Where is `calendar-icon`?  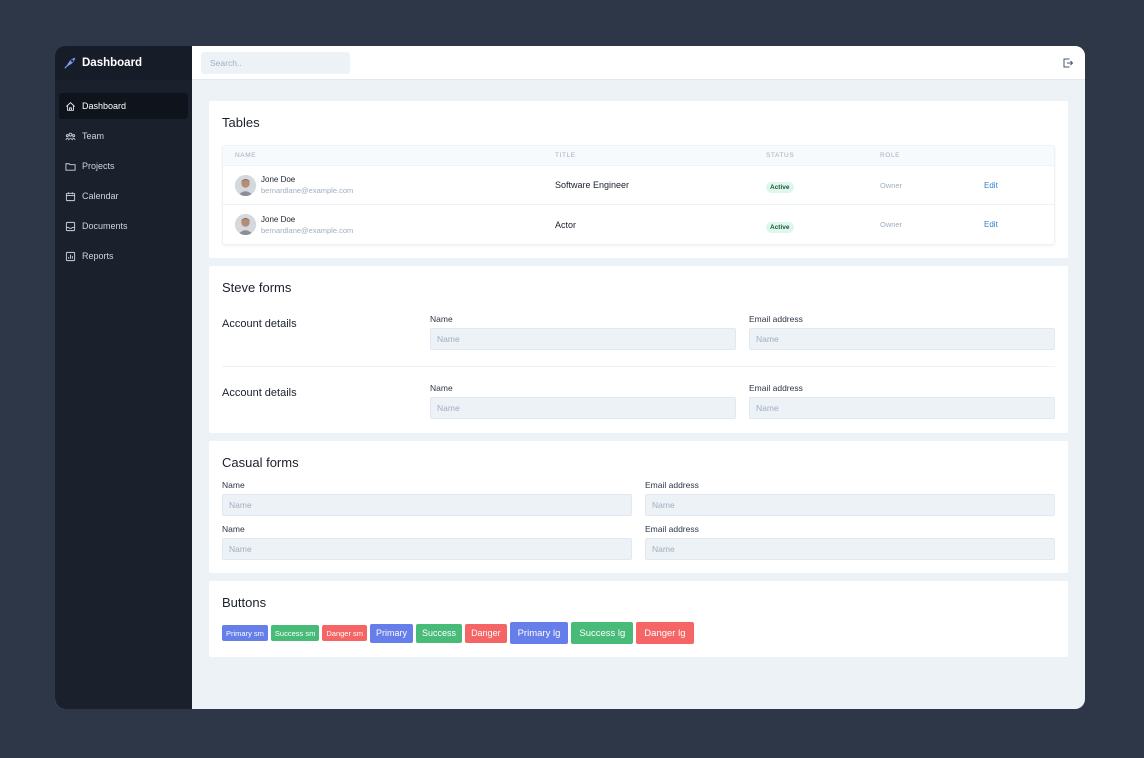
calendar-icon is located at coordinates (70, 196).